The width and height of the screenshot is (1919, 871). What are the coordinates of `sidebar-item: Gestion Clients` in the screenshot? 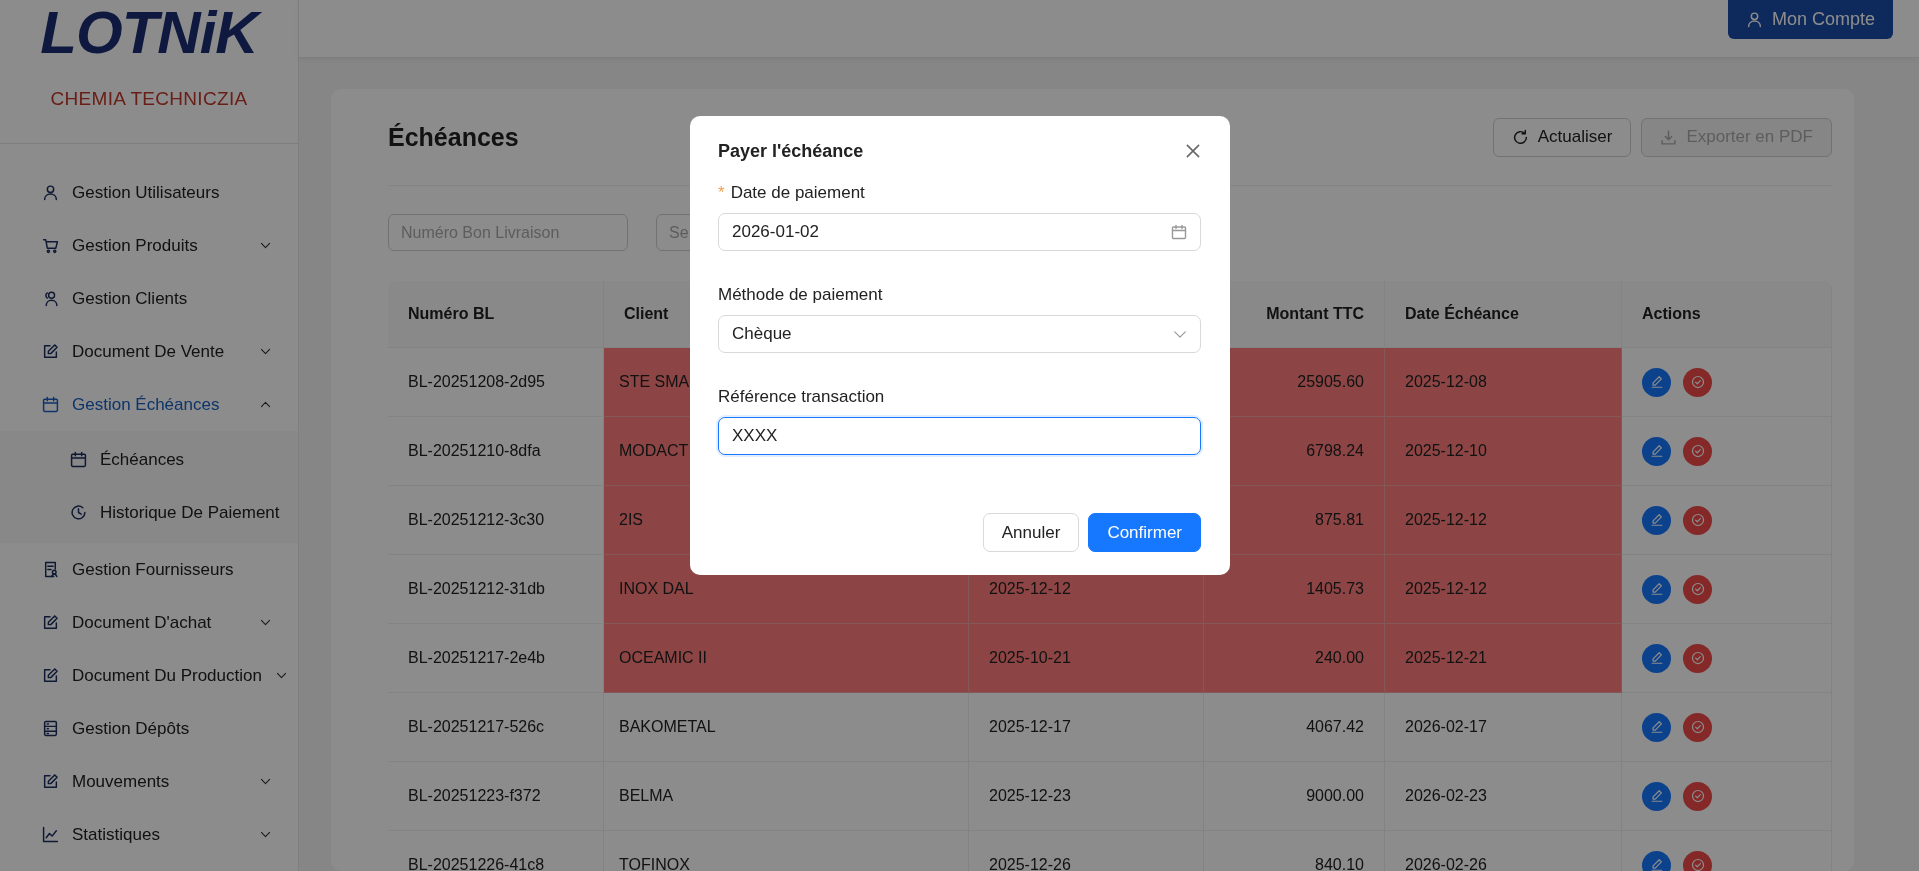 It's located at (149, 298).